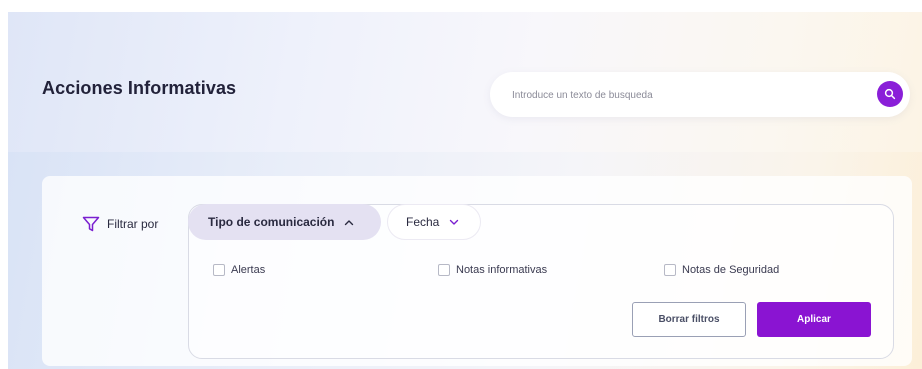  Describe the element at coordinates (133, 224) in the screenshot. I see `filter-label-text: Filtrar por` at that location.